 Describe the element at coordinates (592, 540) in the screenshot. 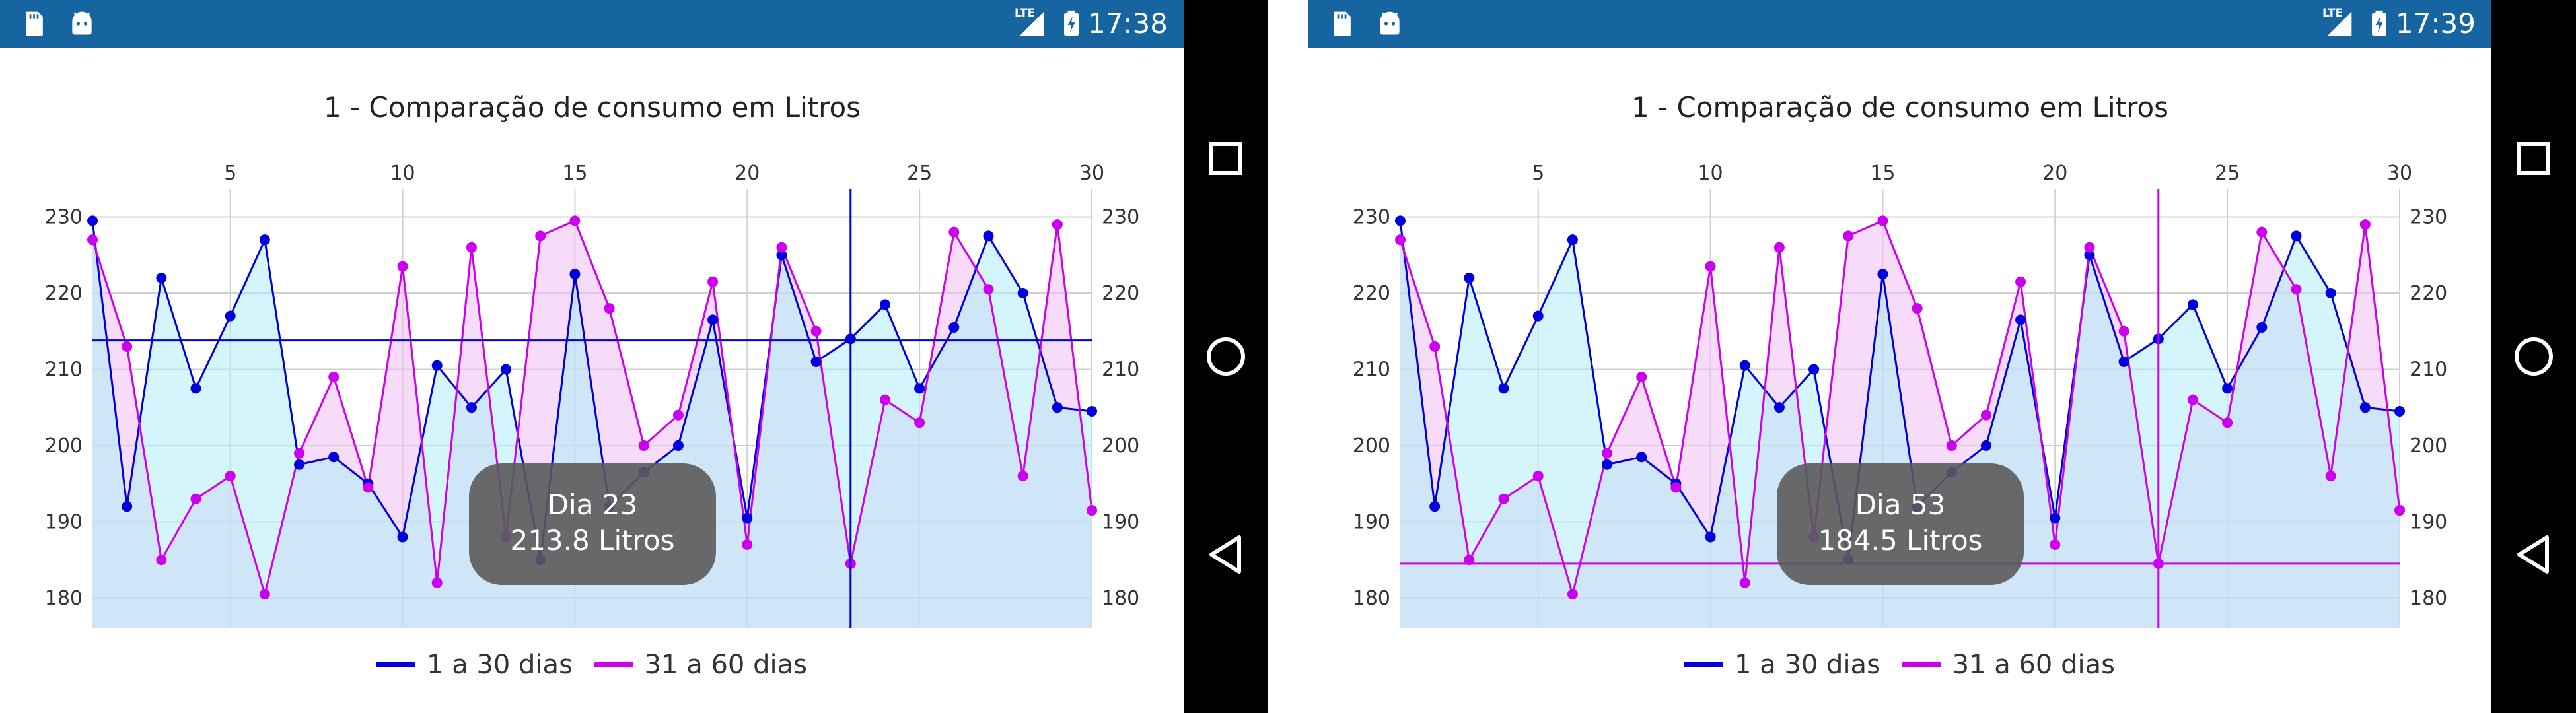

I see `tooltip-value: 213.8 Litros` at that location.